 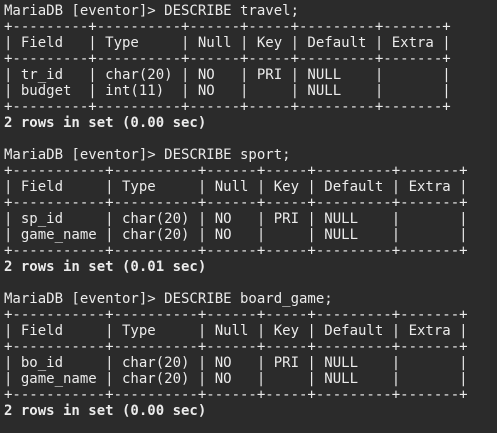 What do you see at coordinates (227, 75) in the screenshot?
I see `table-row: | tr_id | char(20) | NO | PRI | NULL | |` at bounding box center [227, 75].